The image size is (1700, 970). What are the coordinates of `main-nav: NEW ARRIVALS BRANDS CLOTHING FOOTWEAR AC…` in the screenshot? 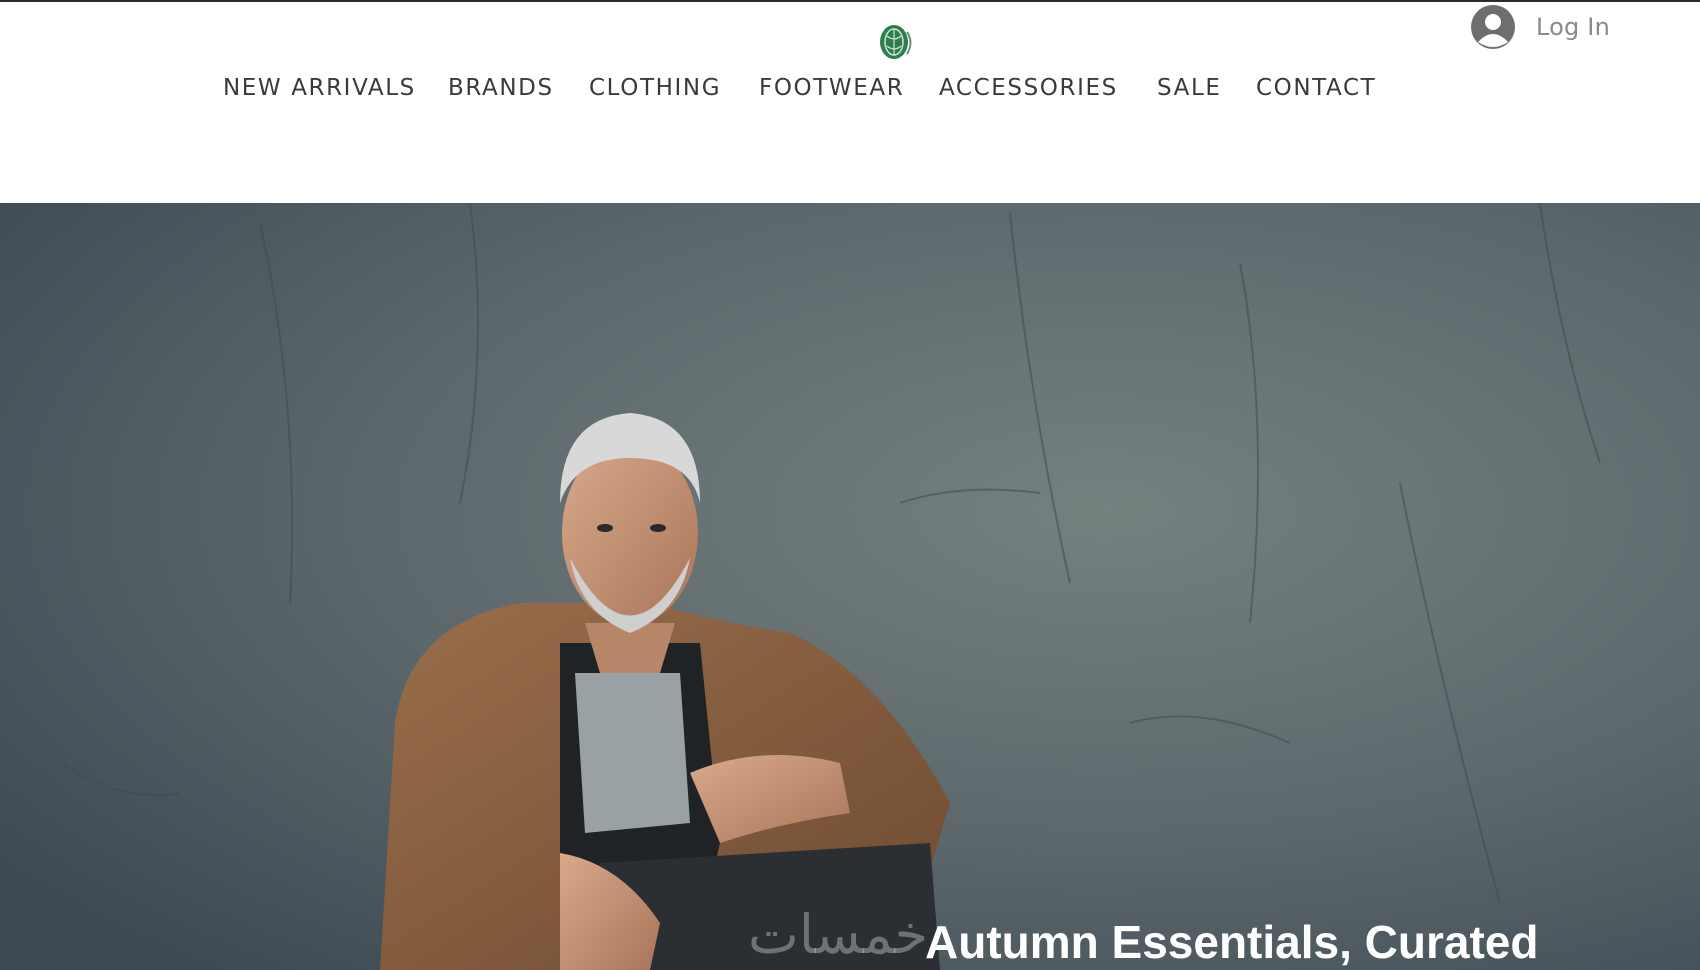 It's located at (809, 88).